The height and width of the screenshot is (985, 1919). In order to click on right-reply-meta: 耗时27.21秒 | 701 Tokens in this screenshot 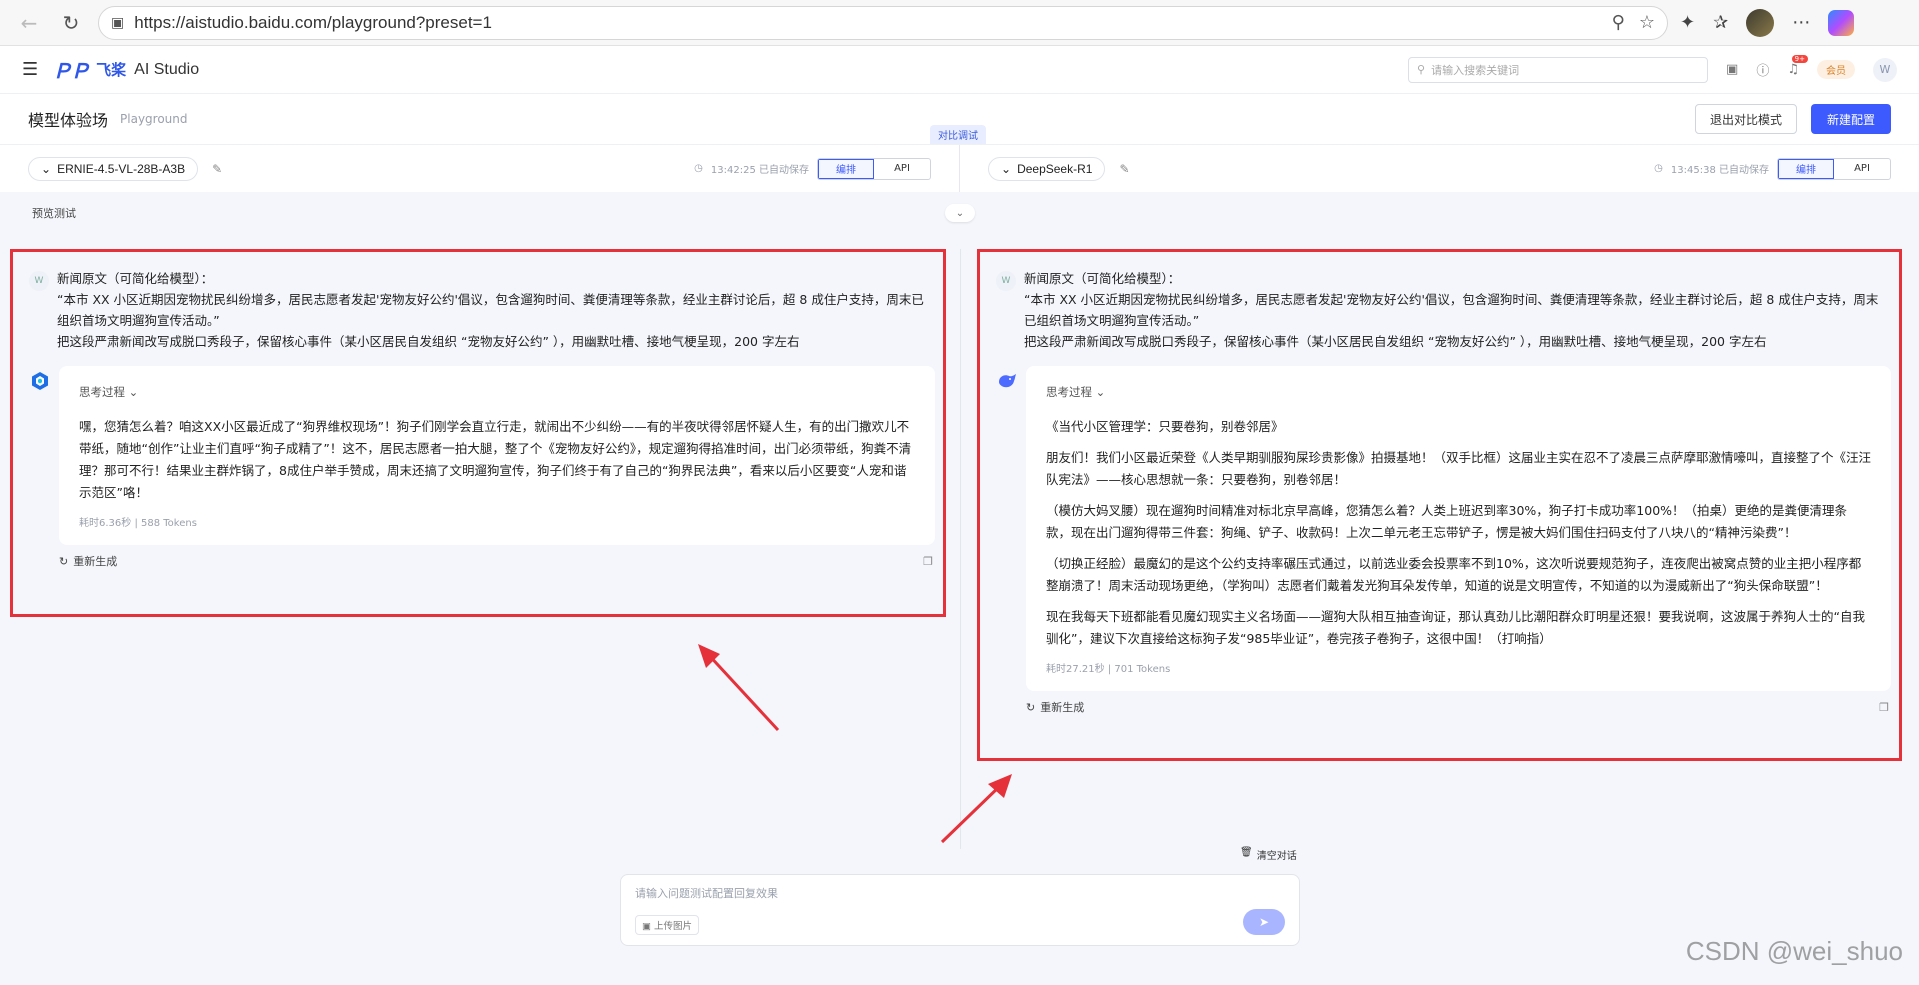, I will do `click(1108, 669)`.